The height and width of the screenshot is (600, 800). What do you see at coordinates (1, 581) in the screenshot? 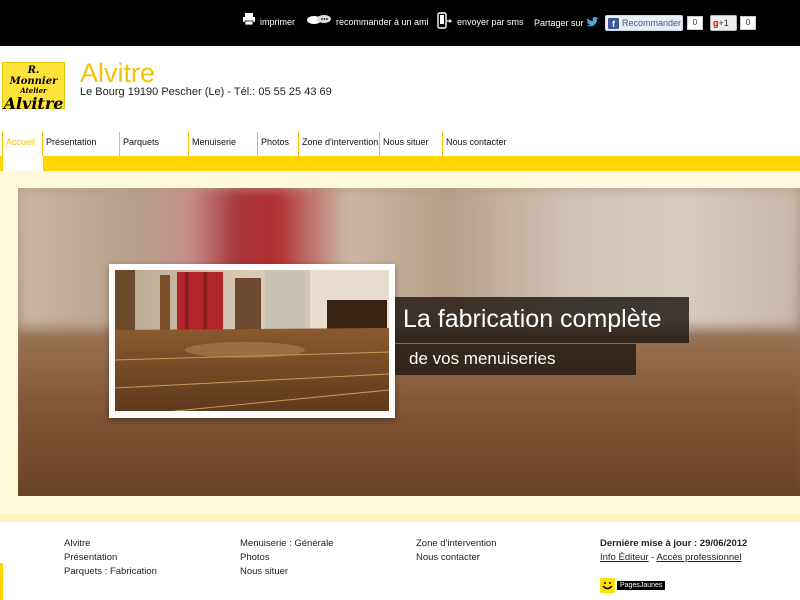
I see `left-yellow-edge` at bounding box center [1, 581].